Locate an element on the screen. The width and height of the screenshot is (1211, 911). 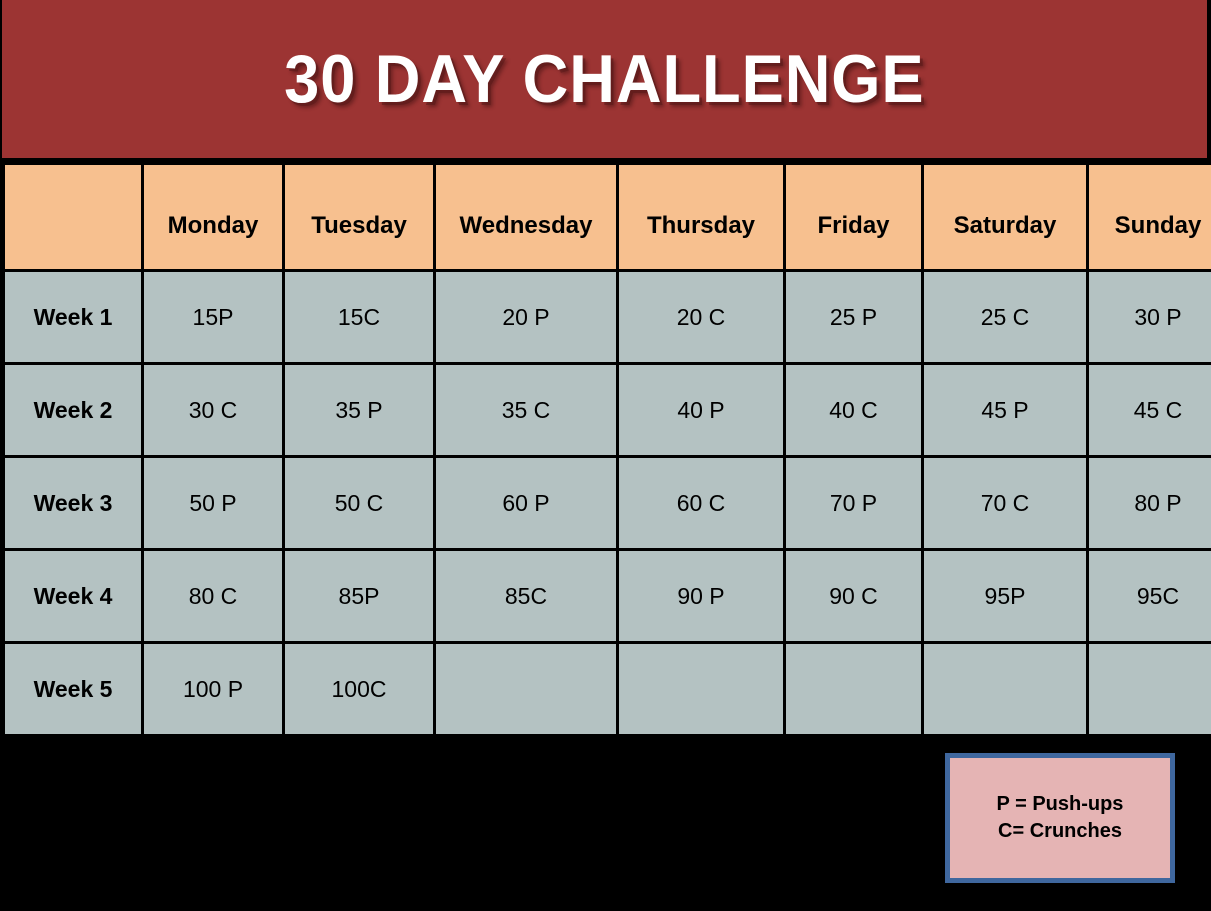
workout-cell: 70 C is located at coordinates (1005, 503).